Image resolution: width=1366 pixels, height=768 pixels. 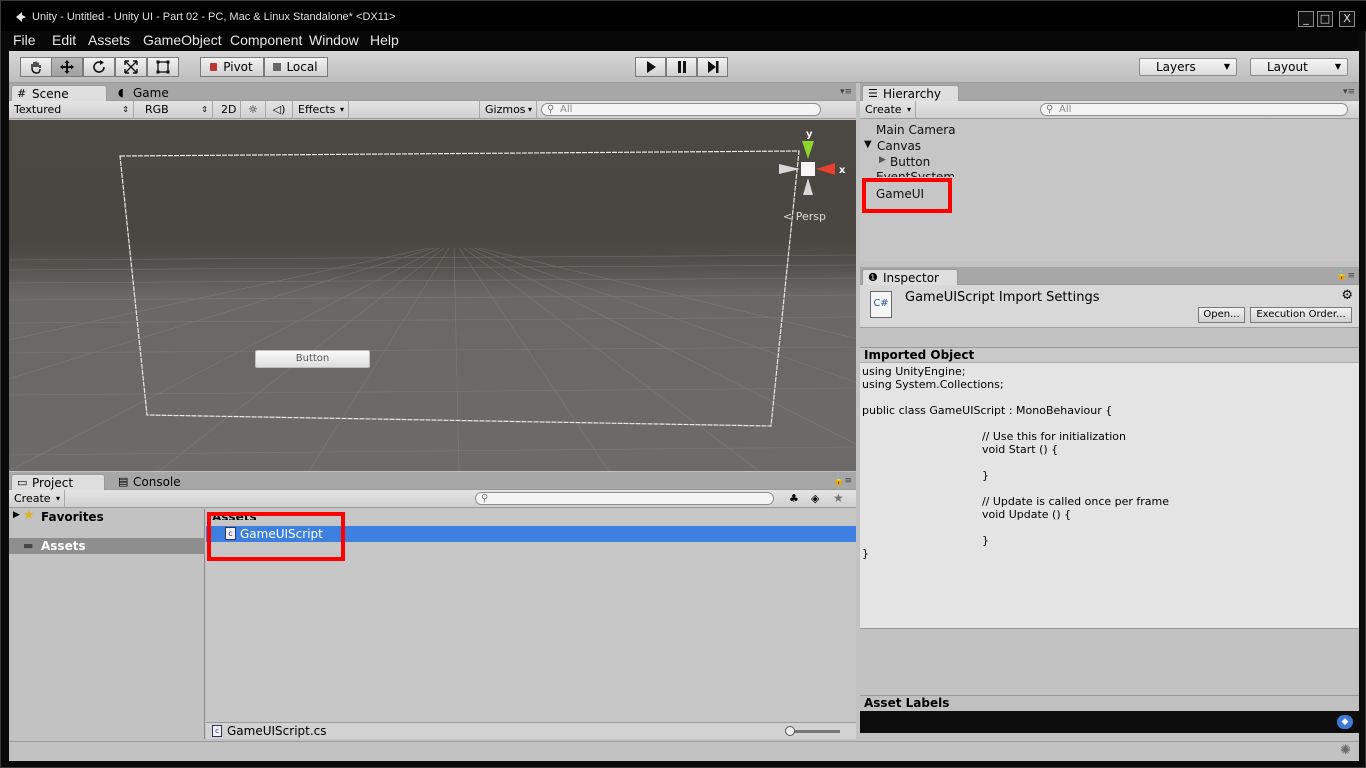 I want to click on local-toggle: Local, so click(x=296, y=67).